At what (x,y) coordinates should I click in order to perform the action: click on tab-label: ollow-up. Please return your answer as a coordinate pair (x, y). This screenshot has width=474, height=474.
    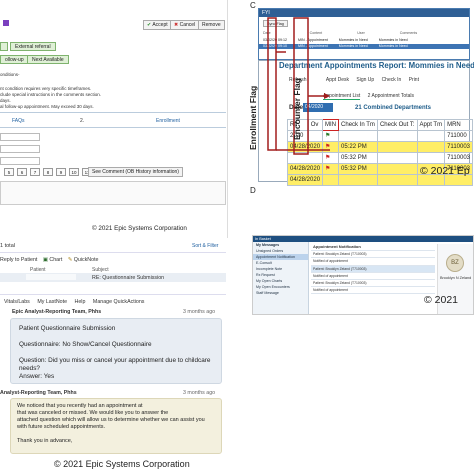
    Looking at the image, I should click on (14, 60).